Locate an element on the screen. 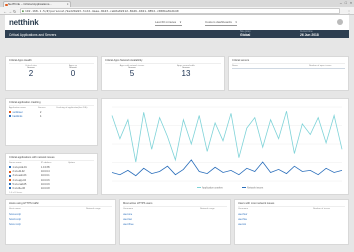 This screenshot has width=354, height=252. server-name: 3 srv-web-03 is located at coordinates (19, 176).